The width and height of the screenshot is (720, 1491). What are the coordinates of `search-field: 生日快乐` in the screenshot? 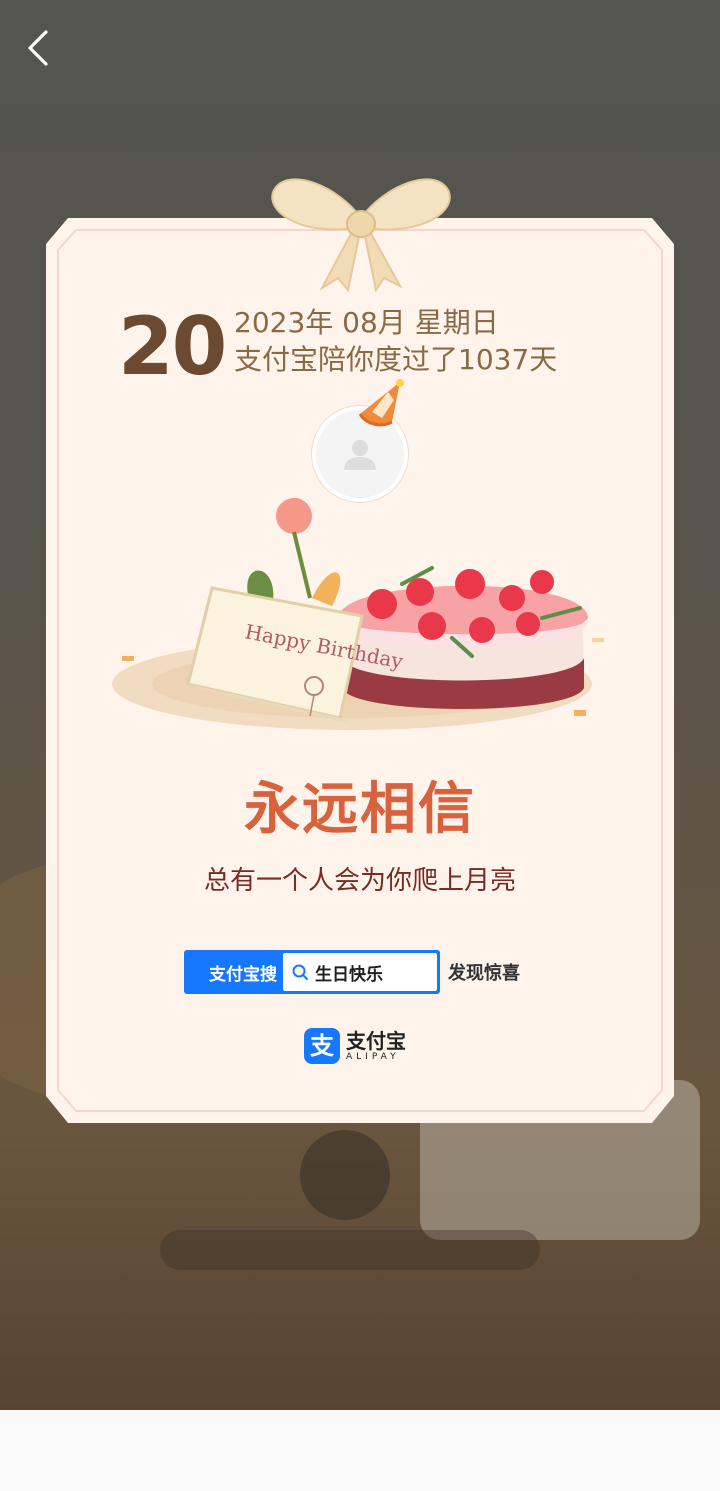 It's located at (360, 972).